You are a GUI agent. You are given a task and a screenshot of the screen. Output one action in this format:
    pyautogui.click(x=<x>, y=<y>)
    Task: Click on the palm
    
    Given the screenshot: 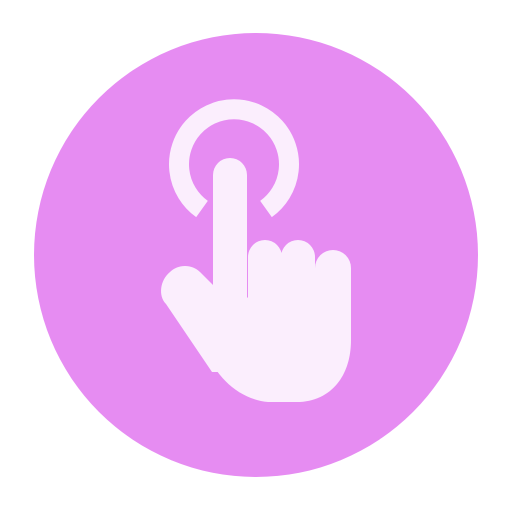 What is the action you would take?
    pyautogui.click(x=282, y=346)
    